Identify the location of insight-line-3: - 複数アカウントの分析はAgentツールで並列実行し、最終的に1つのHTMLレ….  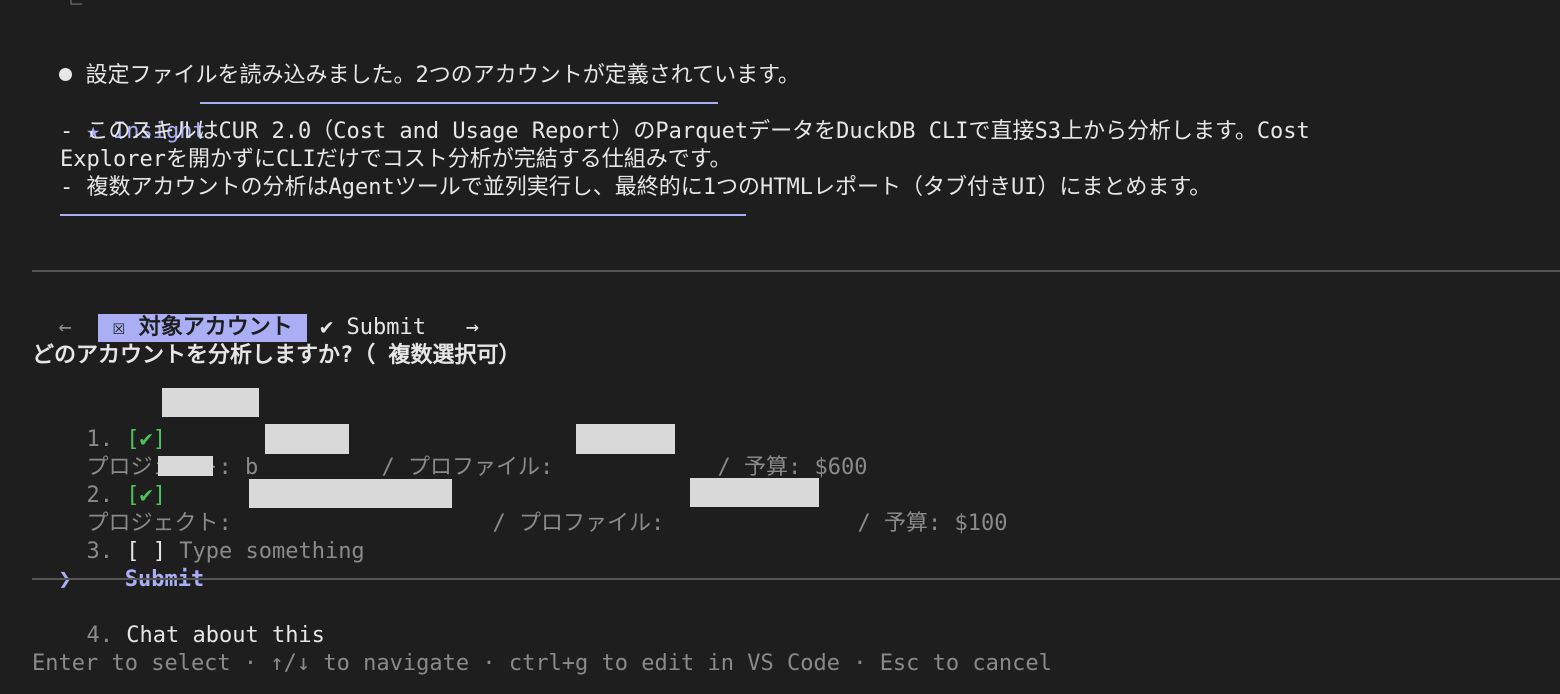
(636, 187).